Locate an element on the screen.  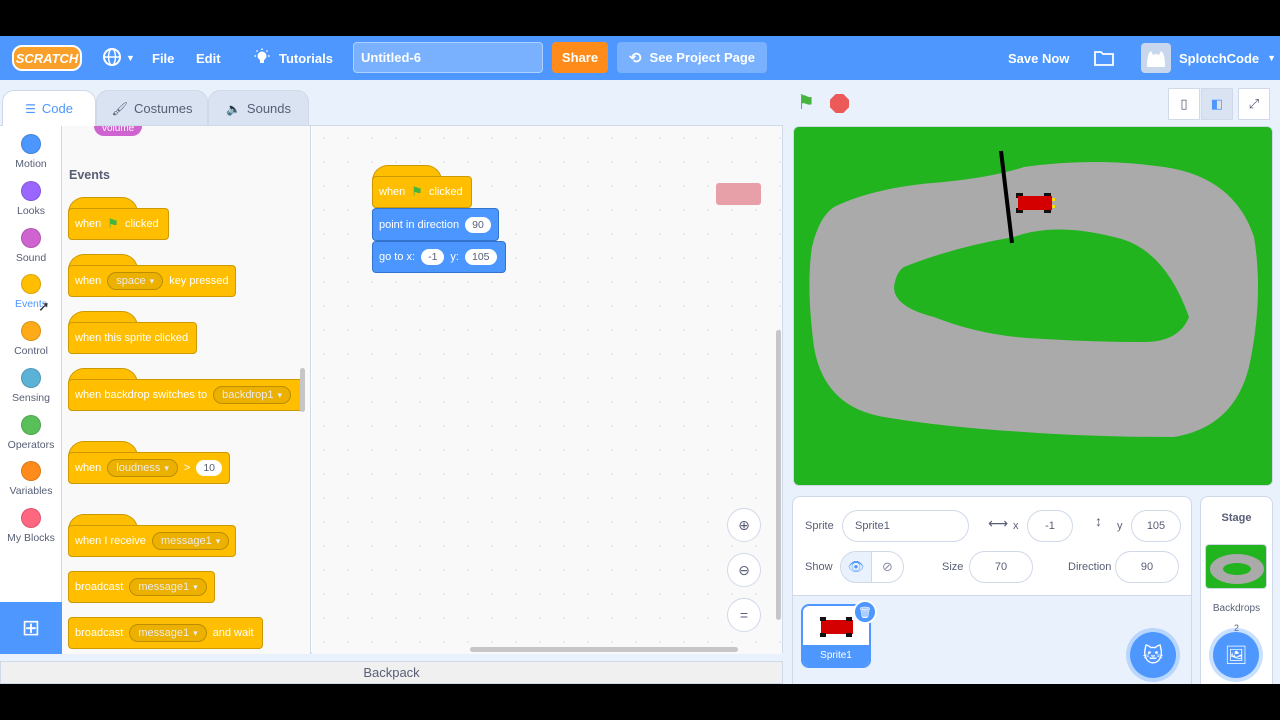
account-menu: SplotchCode ▼ is located at coordinates (1208, 58).